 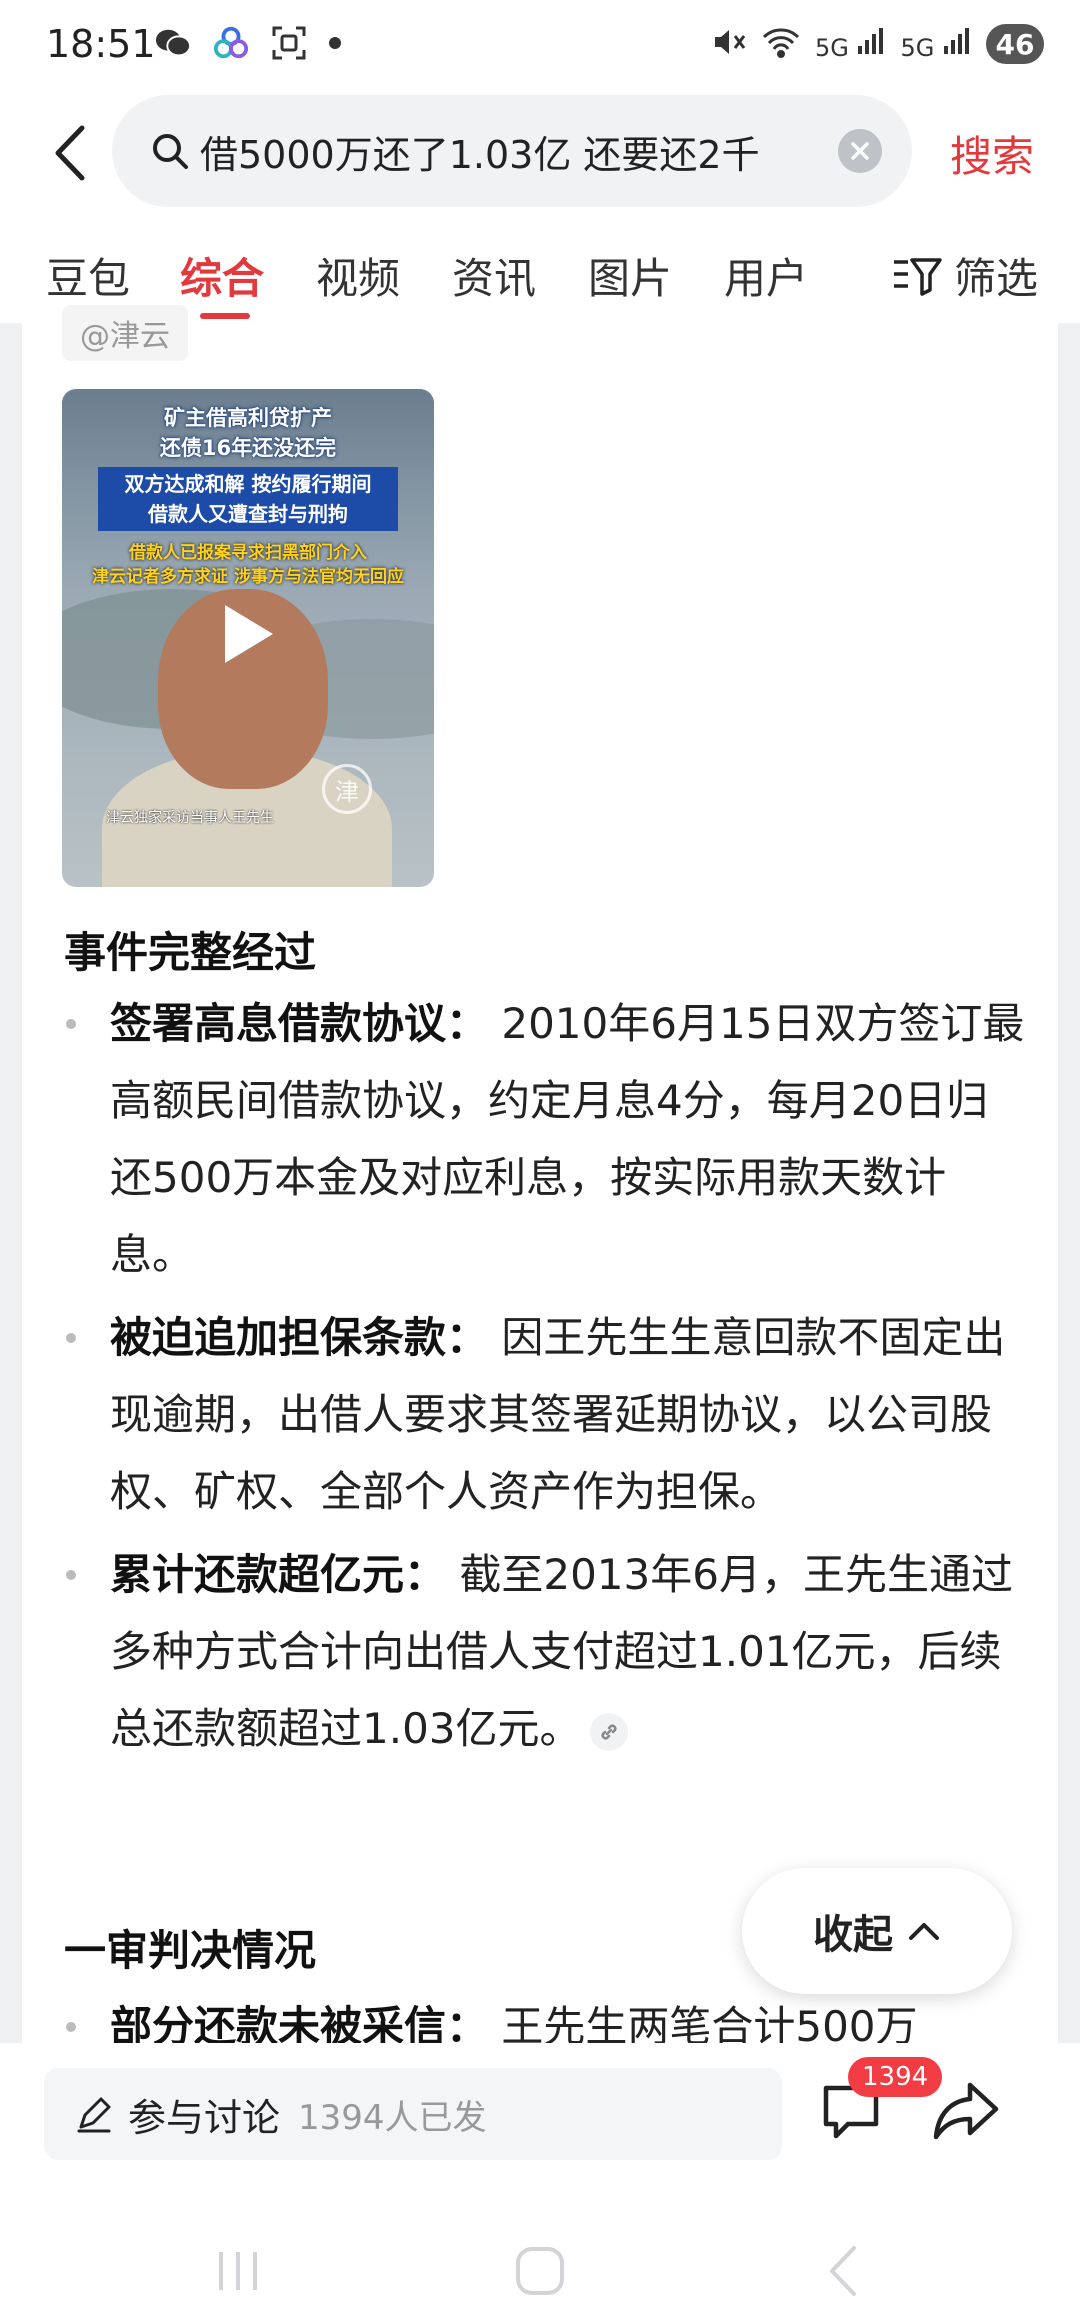 I want to click on filter-label: 筛选, so click(x=995, y=278).